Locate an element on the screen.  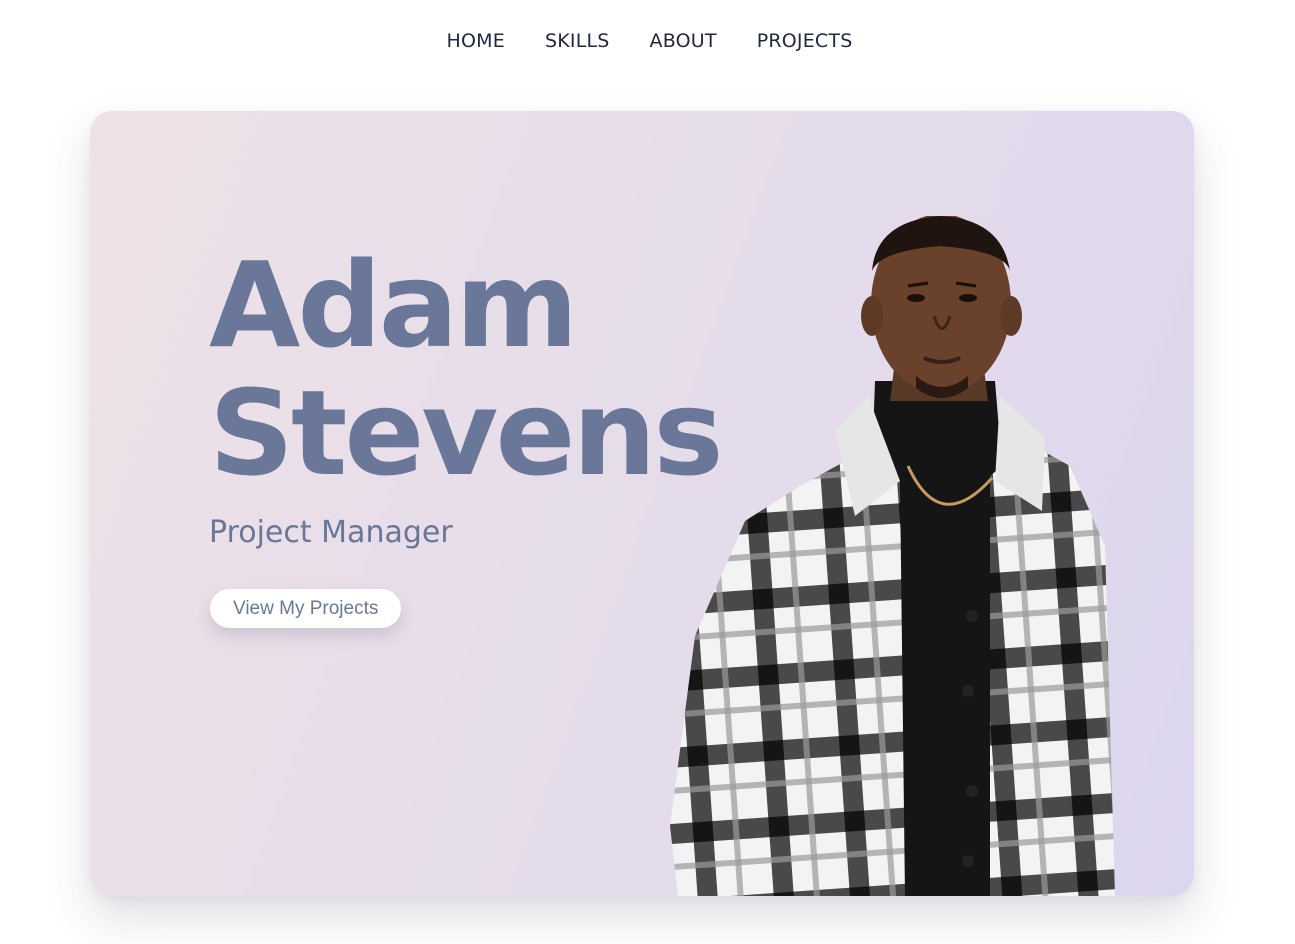
top-nav: HOME SKILLS ABOUT PROJECTS is located at coordinates (647, 41).